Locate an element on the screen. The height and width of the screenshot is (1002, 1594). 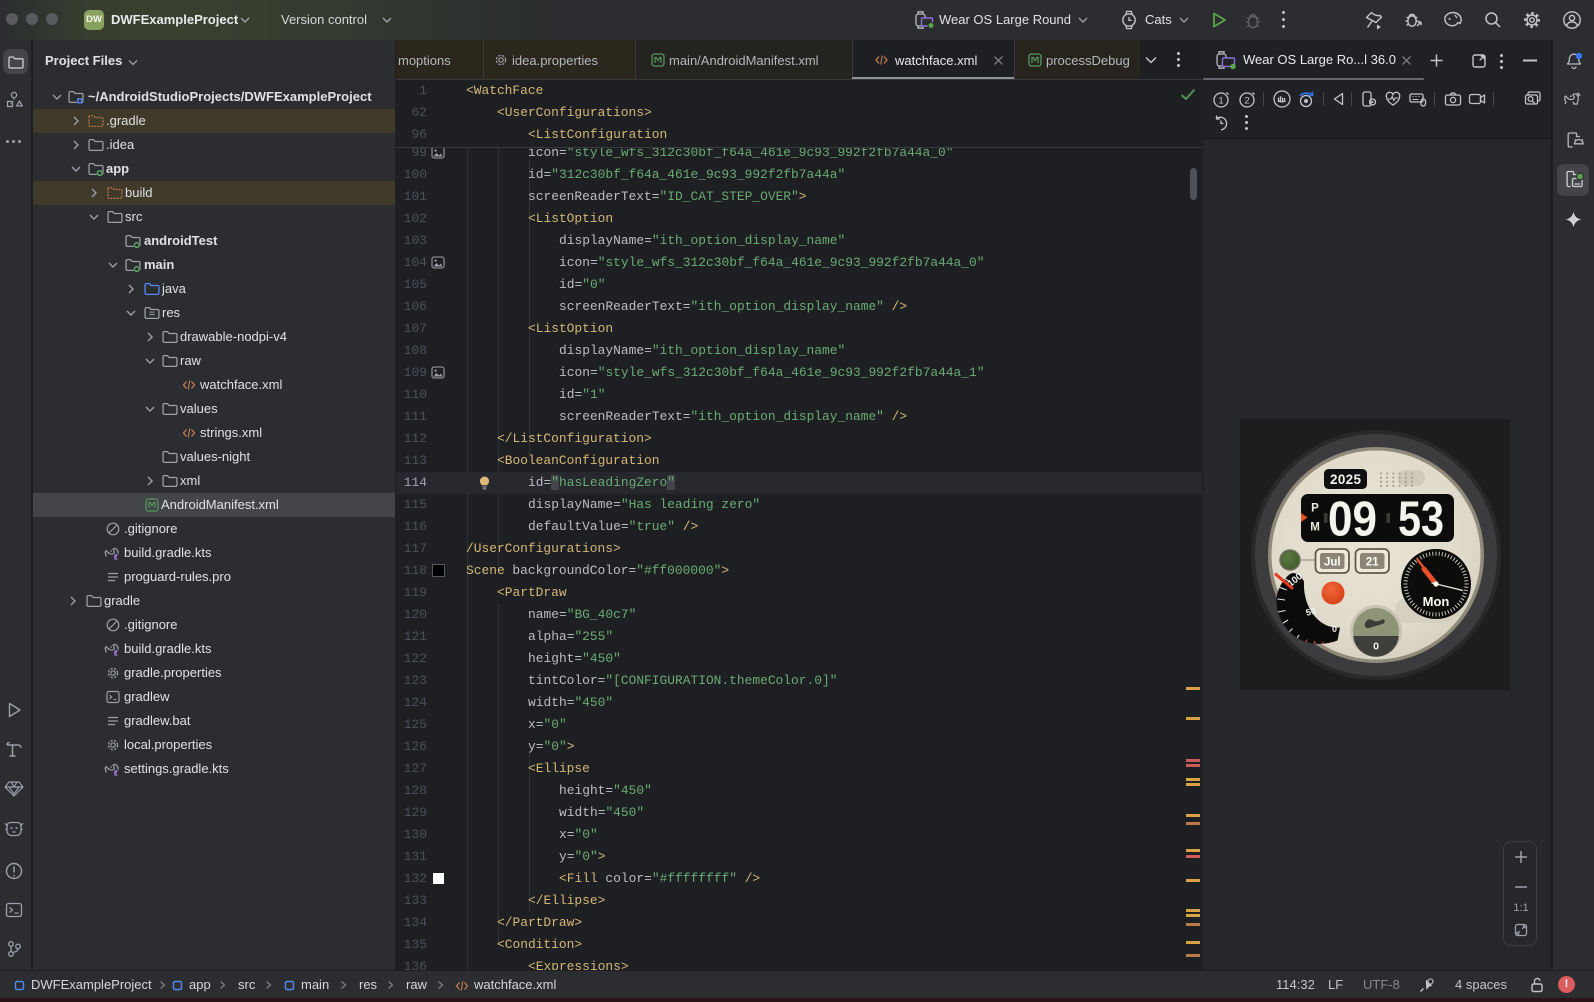
svg-text: Mon is located at coordinates (1436, 601).